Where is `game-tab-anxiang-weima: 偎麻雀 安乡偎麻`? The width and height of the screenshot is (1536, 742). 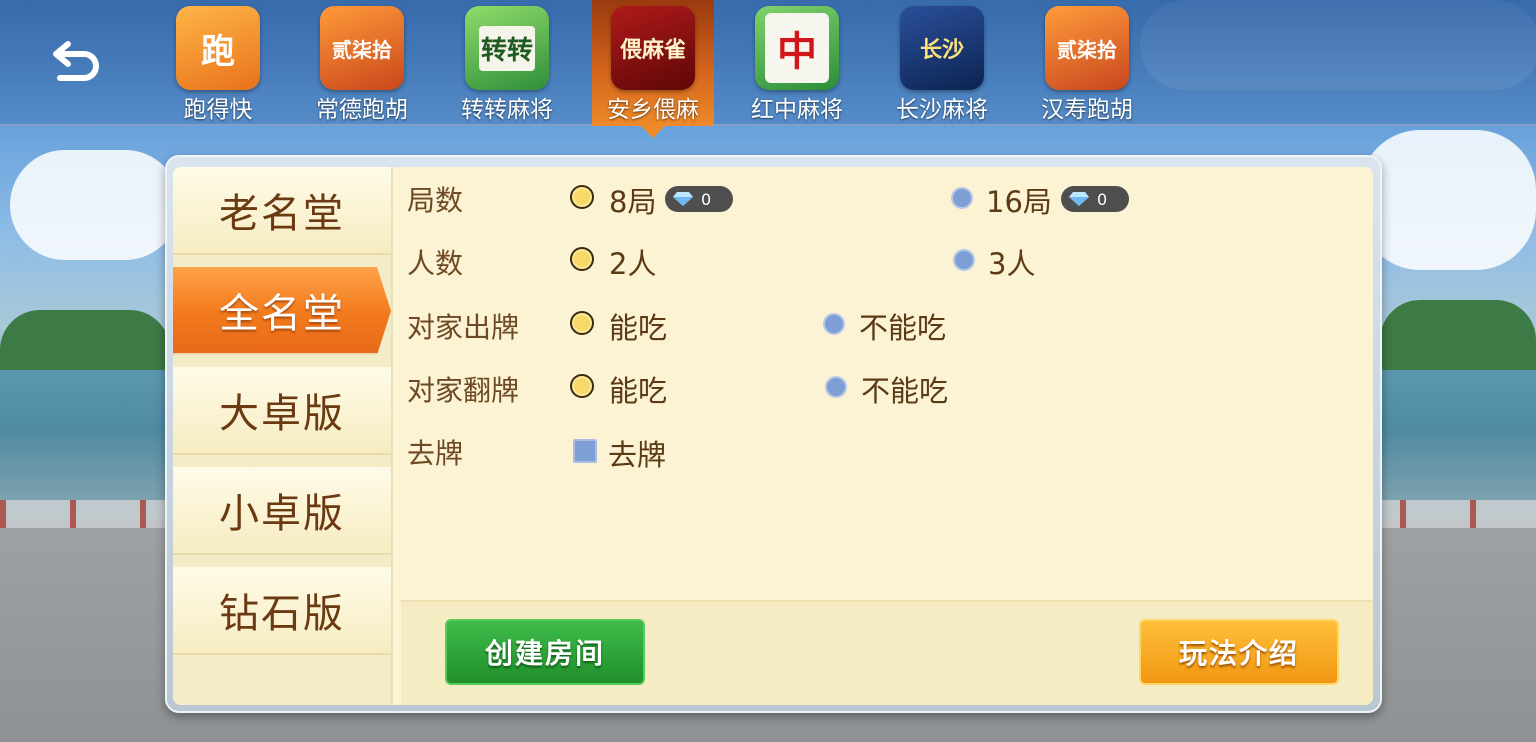 game-tab-anxiang-weima: 偎麻雀 安乡偎麻 is located at coordinates (653, 69).